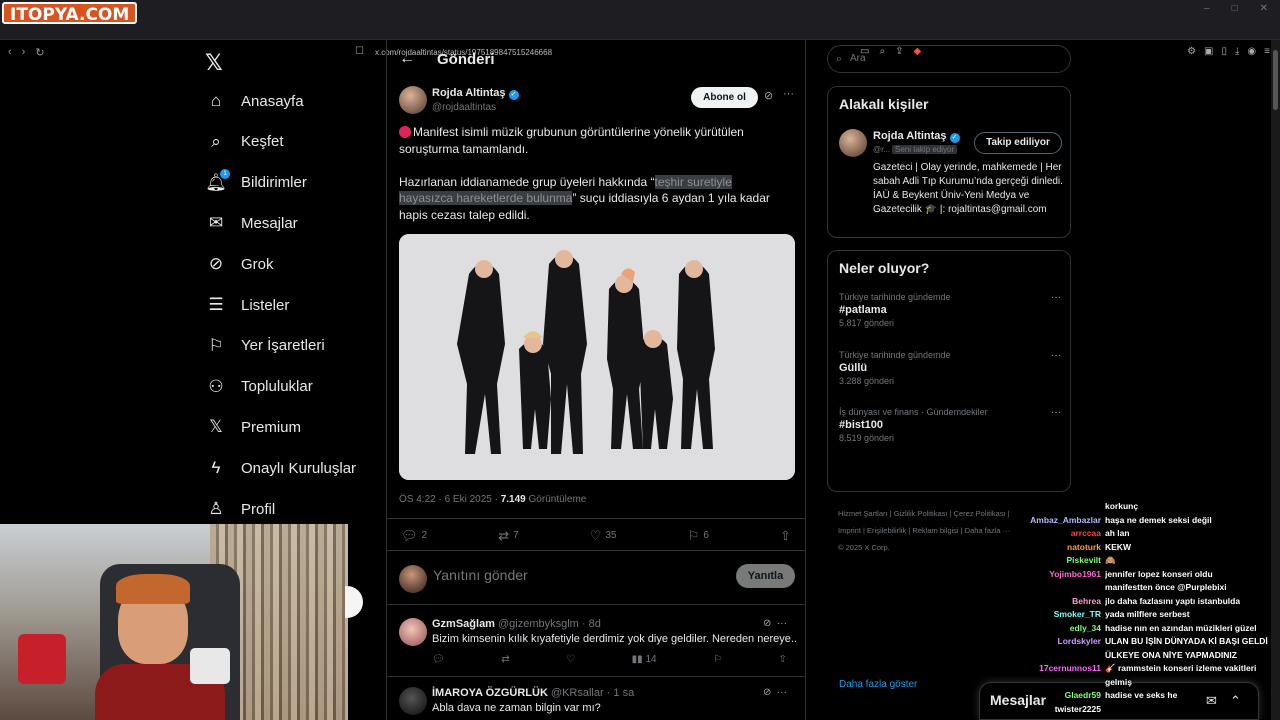  I want to click on browser-nav-buttons: ‹ › ↻, so click(26, 52).